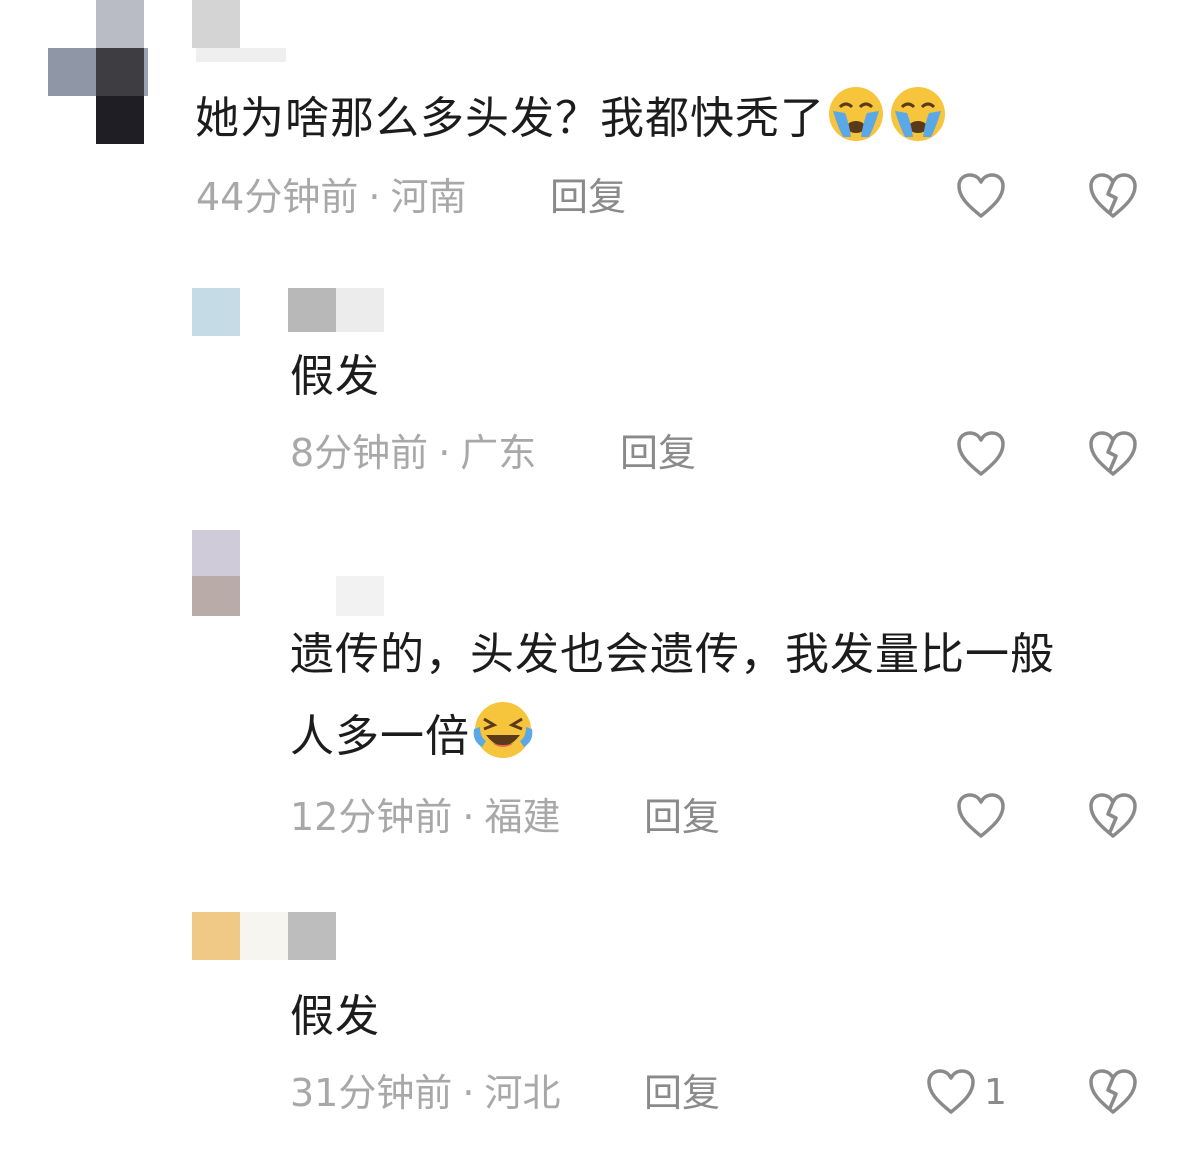 This screenshot has width=1200, height=1166. Describe the element at coordinates (413, 742) in the screenshot. I see `comment-text-line-2: 人多一倍` at that location.